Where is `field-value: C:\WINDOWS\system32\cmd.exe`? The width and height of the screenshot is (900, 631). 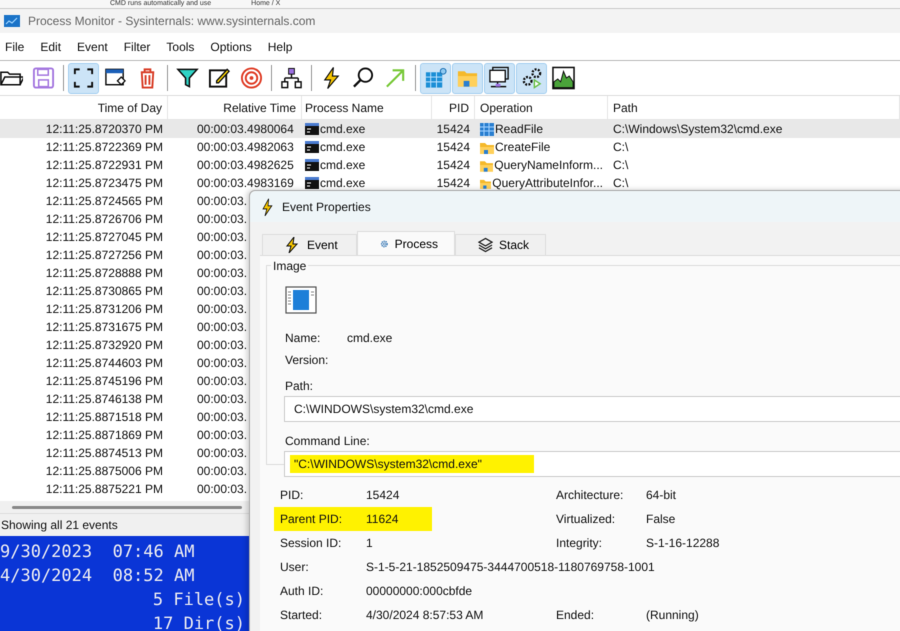
field-value: C:\WINDOWS\system32\cmd.exe is located at coordinates (383, 409).